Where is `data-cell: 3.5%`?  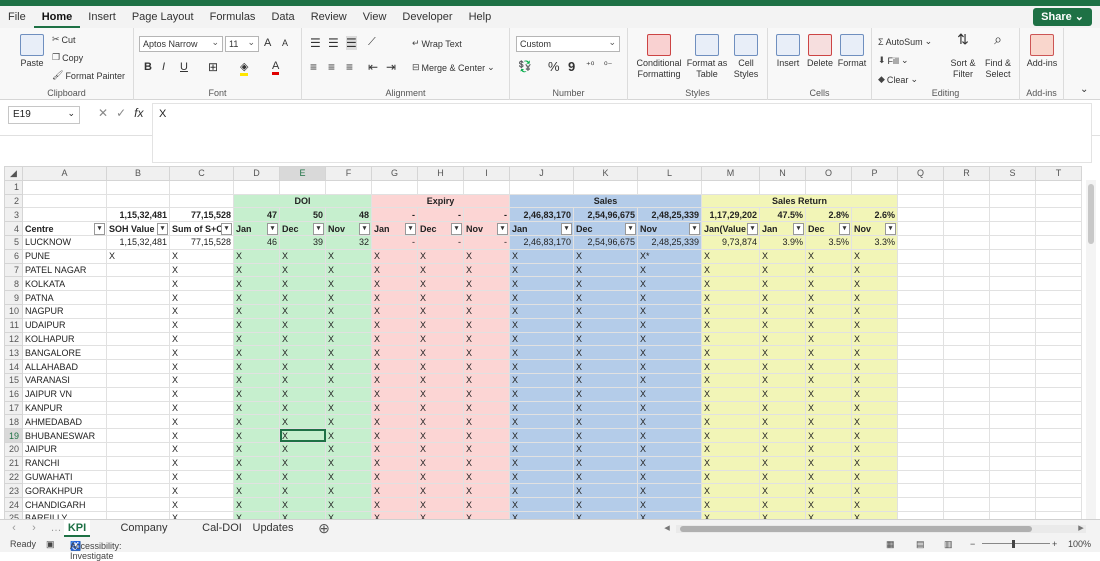
data-cell: 3.5% is located at coordinates (828, 242).